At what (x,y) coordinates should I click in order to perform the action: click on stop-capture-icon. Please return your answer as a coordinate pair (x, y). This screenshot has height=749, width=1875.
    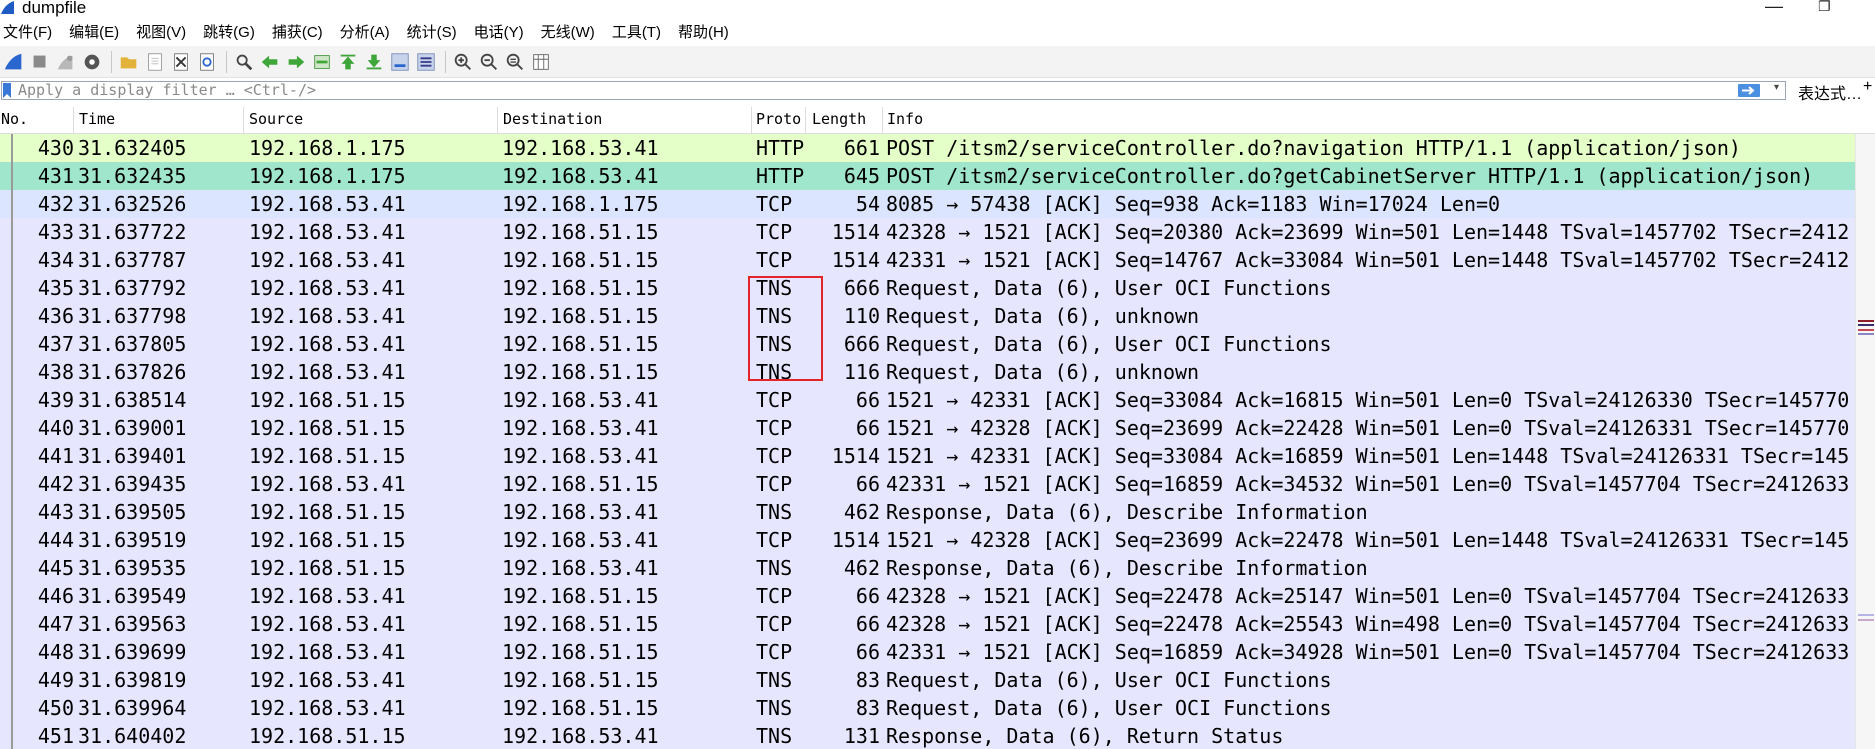
    Looking at the image, I should click on (40, 62).